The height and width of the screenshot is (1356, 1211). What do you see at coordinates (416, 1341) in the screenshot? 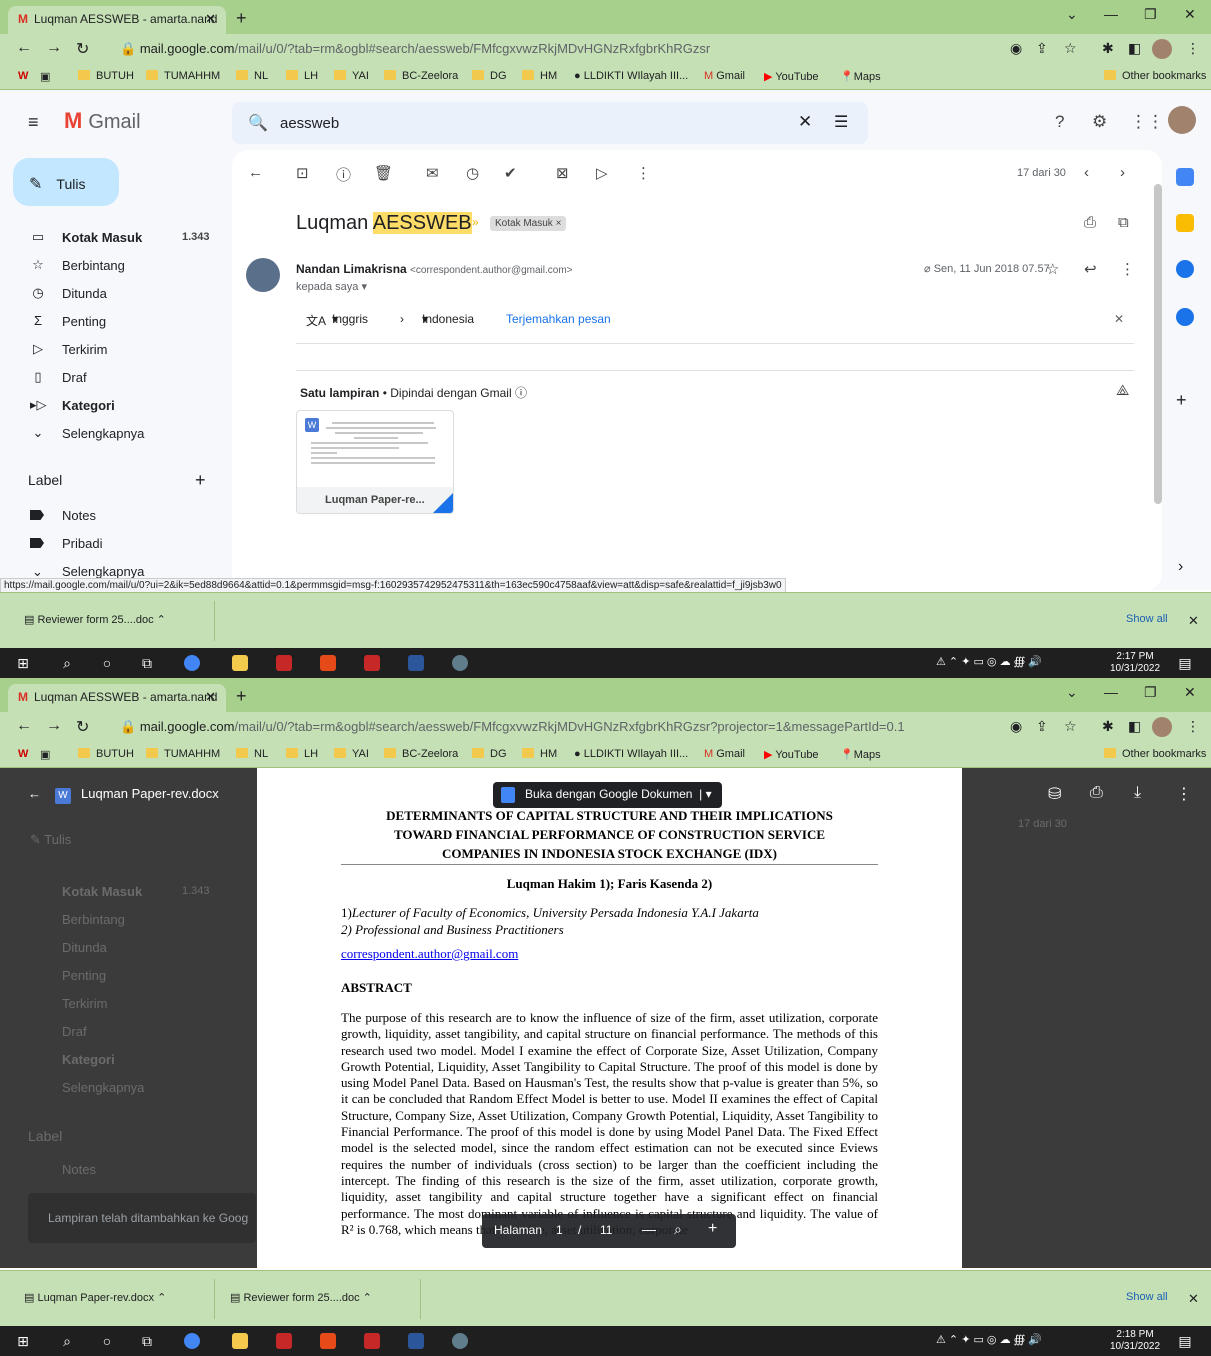
I see `word-icon` at bounding box center [416, 1341].